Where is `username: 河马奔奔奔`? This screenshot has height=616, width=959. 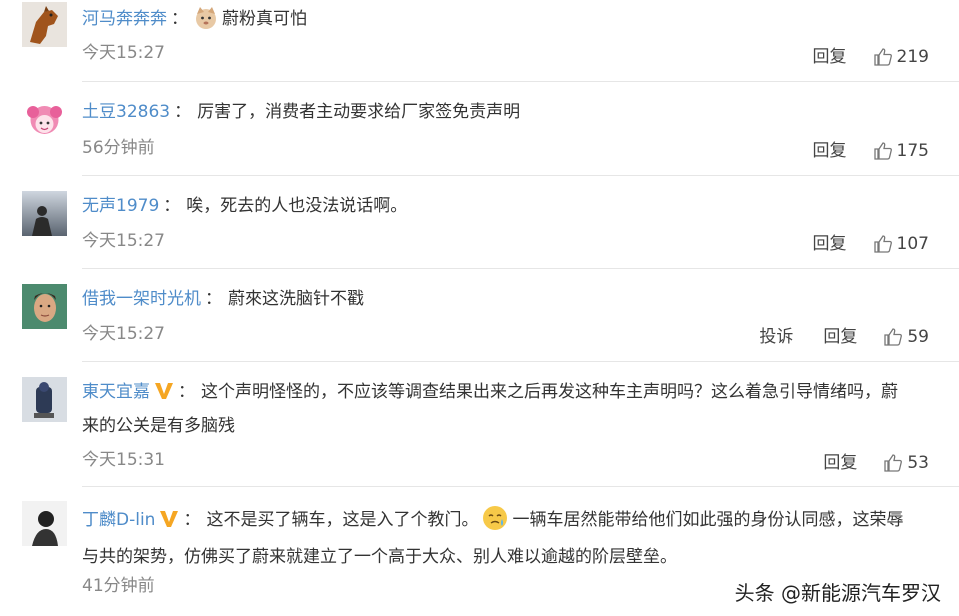
username: 河马奔奔奔 is located at coordinates (124, 19).